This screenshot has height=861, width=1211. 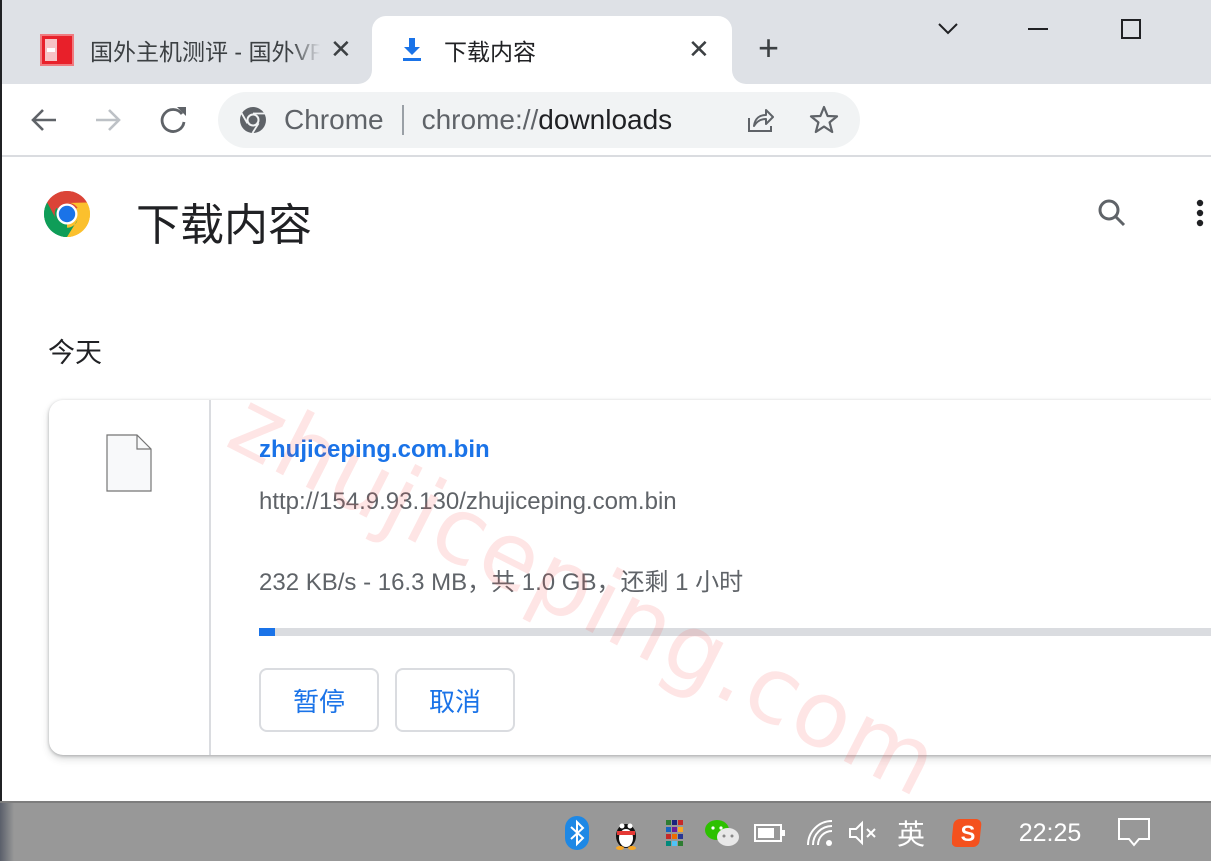 I want to click on tab-downloads: 下载内容 ✕, so click(x=552, y=50).